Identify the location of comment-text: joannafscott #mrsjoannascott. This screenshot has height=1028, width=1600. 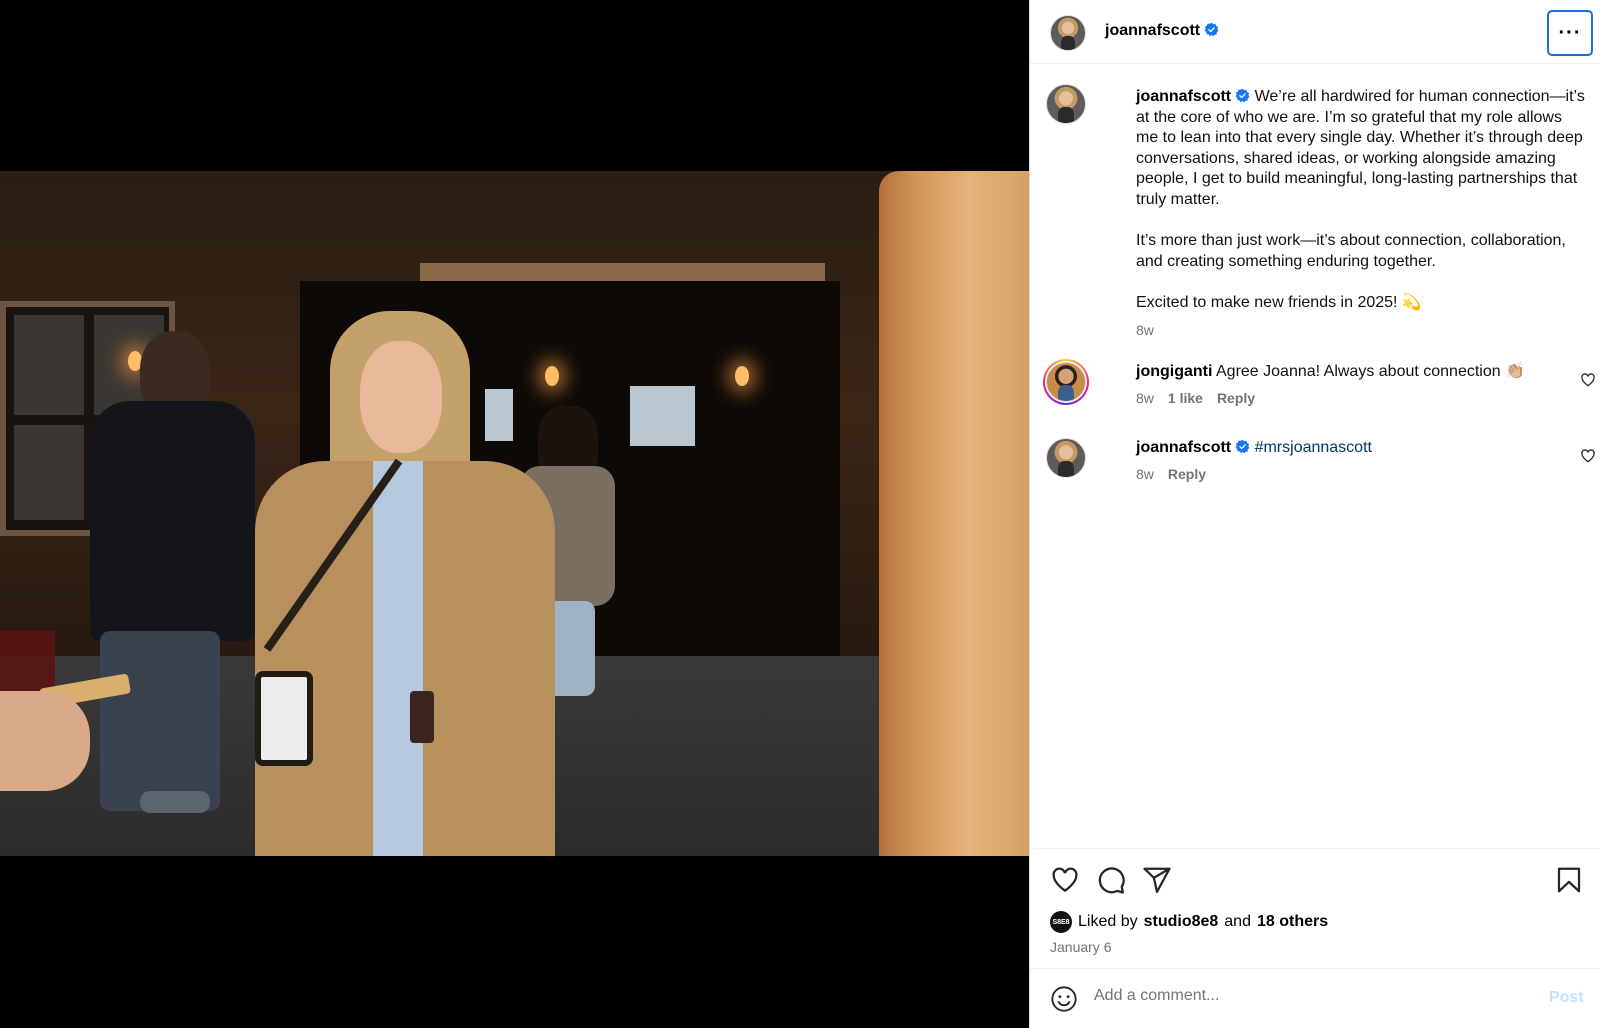
(1341, 448).